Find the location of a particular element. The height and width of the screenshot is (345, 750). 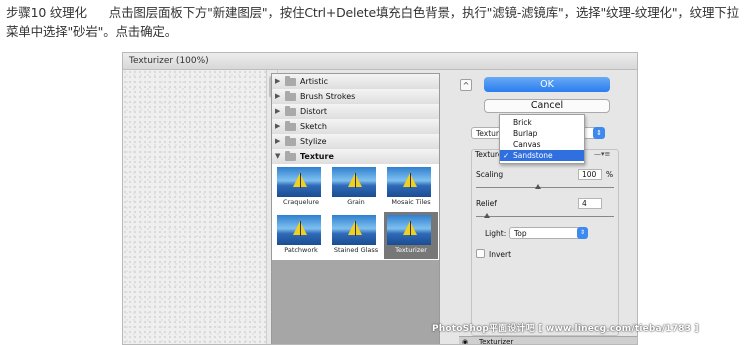

scaling-slider is located at coordinates (545, 187).